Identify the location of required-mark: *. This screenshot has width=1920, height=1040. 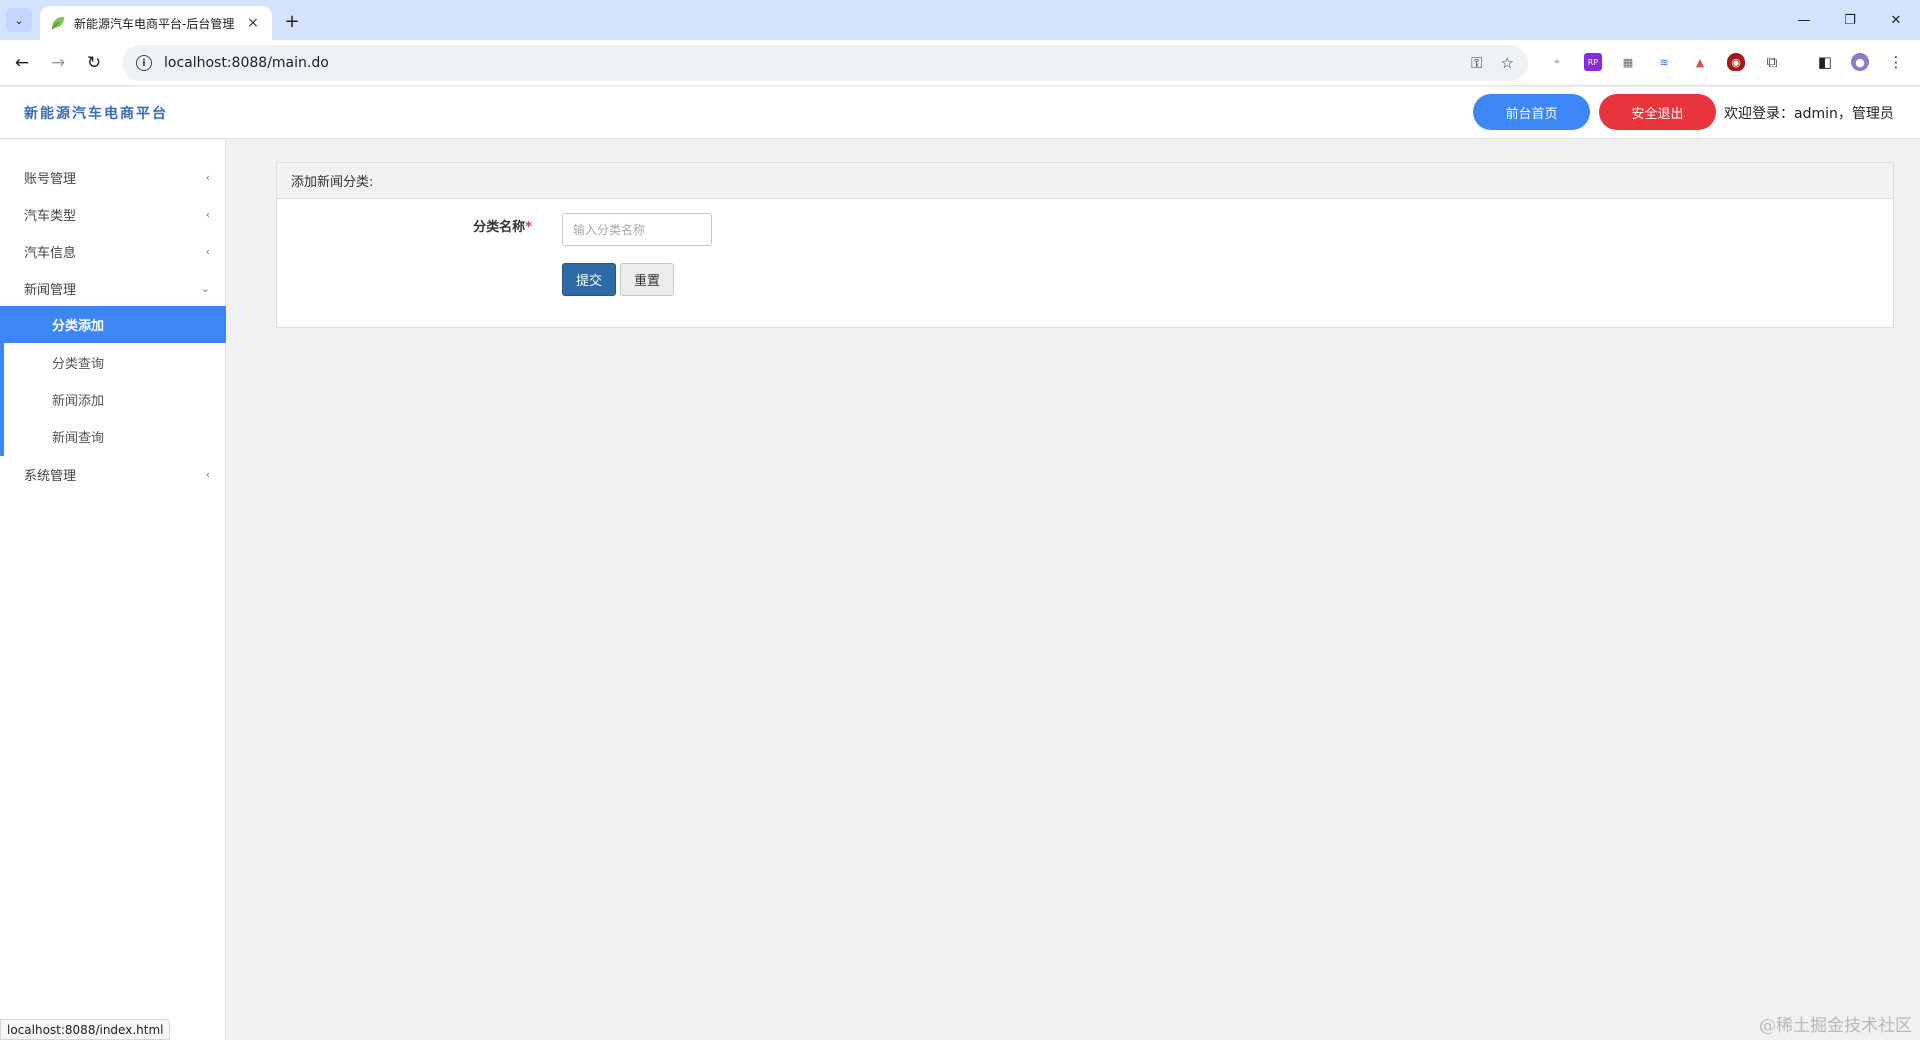
(528, 227).